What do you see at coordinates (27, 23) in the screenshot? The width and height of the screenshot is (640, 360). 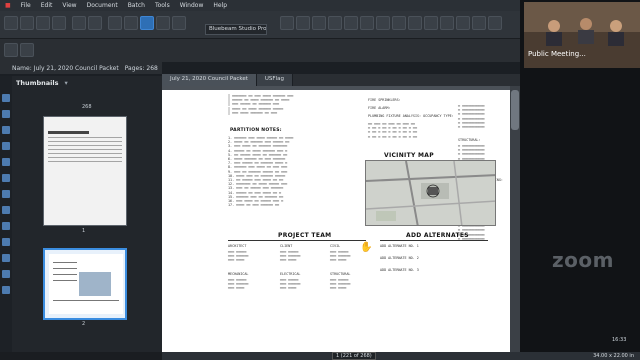 I see `open-folder-icon` at bounding box center [27, 23].